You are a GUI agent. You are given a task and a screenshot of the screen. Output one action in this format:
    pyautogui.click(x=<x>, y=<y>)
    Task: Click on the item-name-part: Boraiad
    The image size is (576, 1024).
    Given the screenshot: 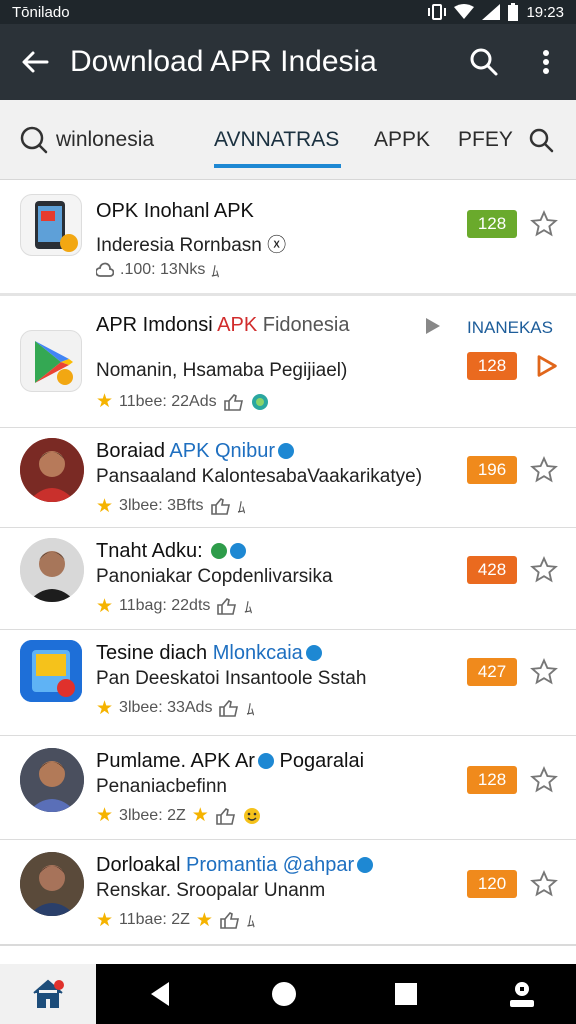 What is the action you would take?
    pyautogui.click(x=130, y=451)
    